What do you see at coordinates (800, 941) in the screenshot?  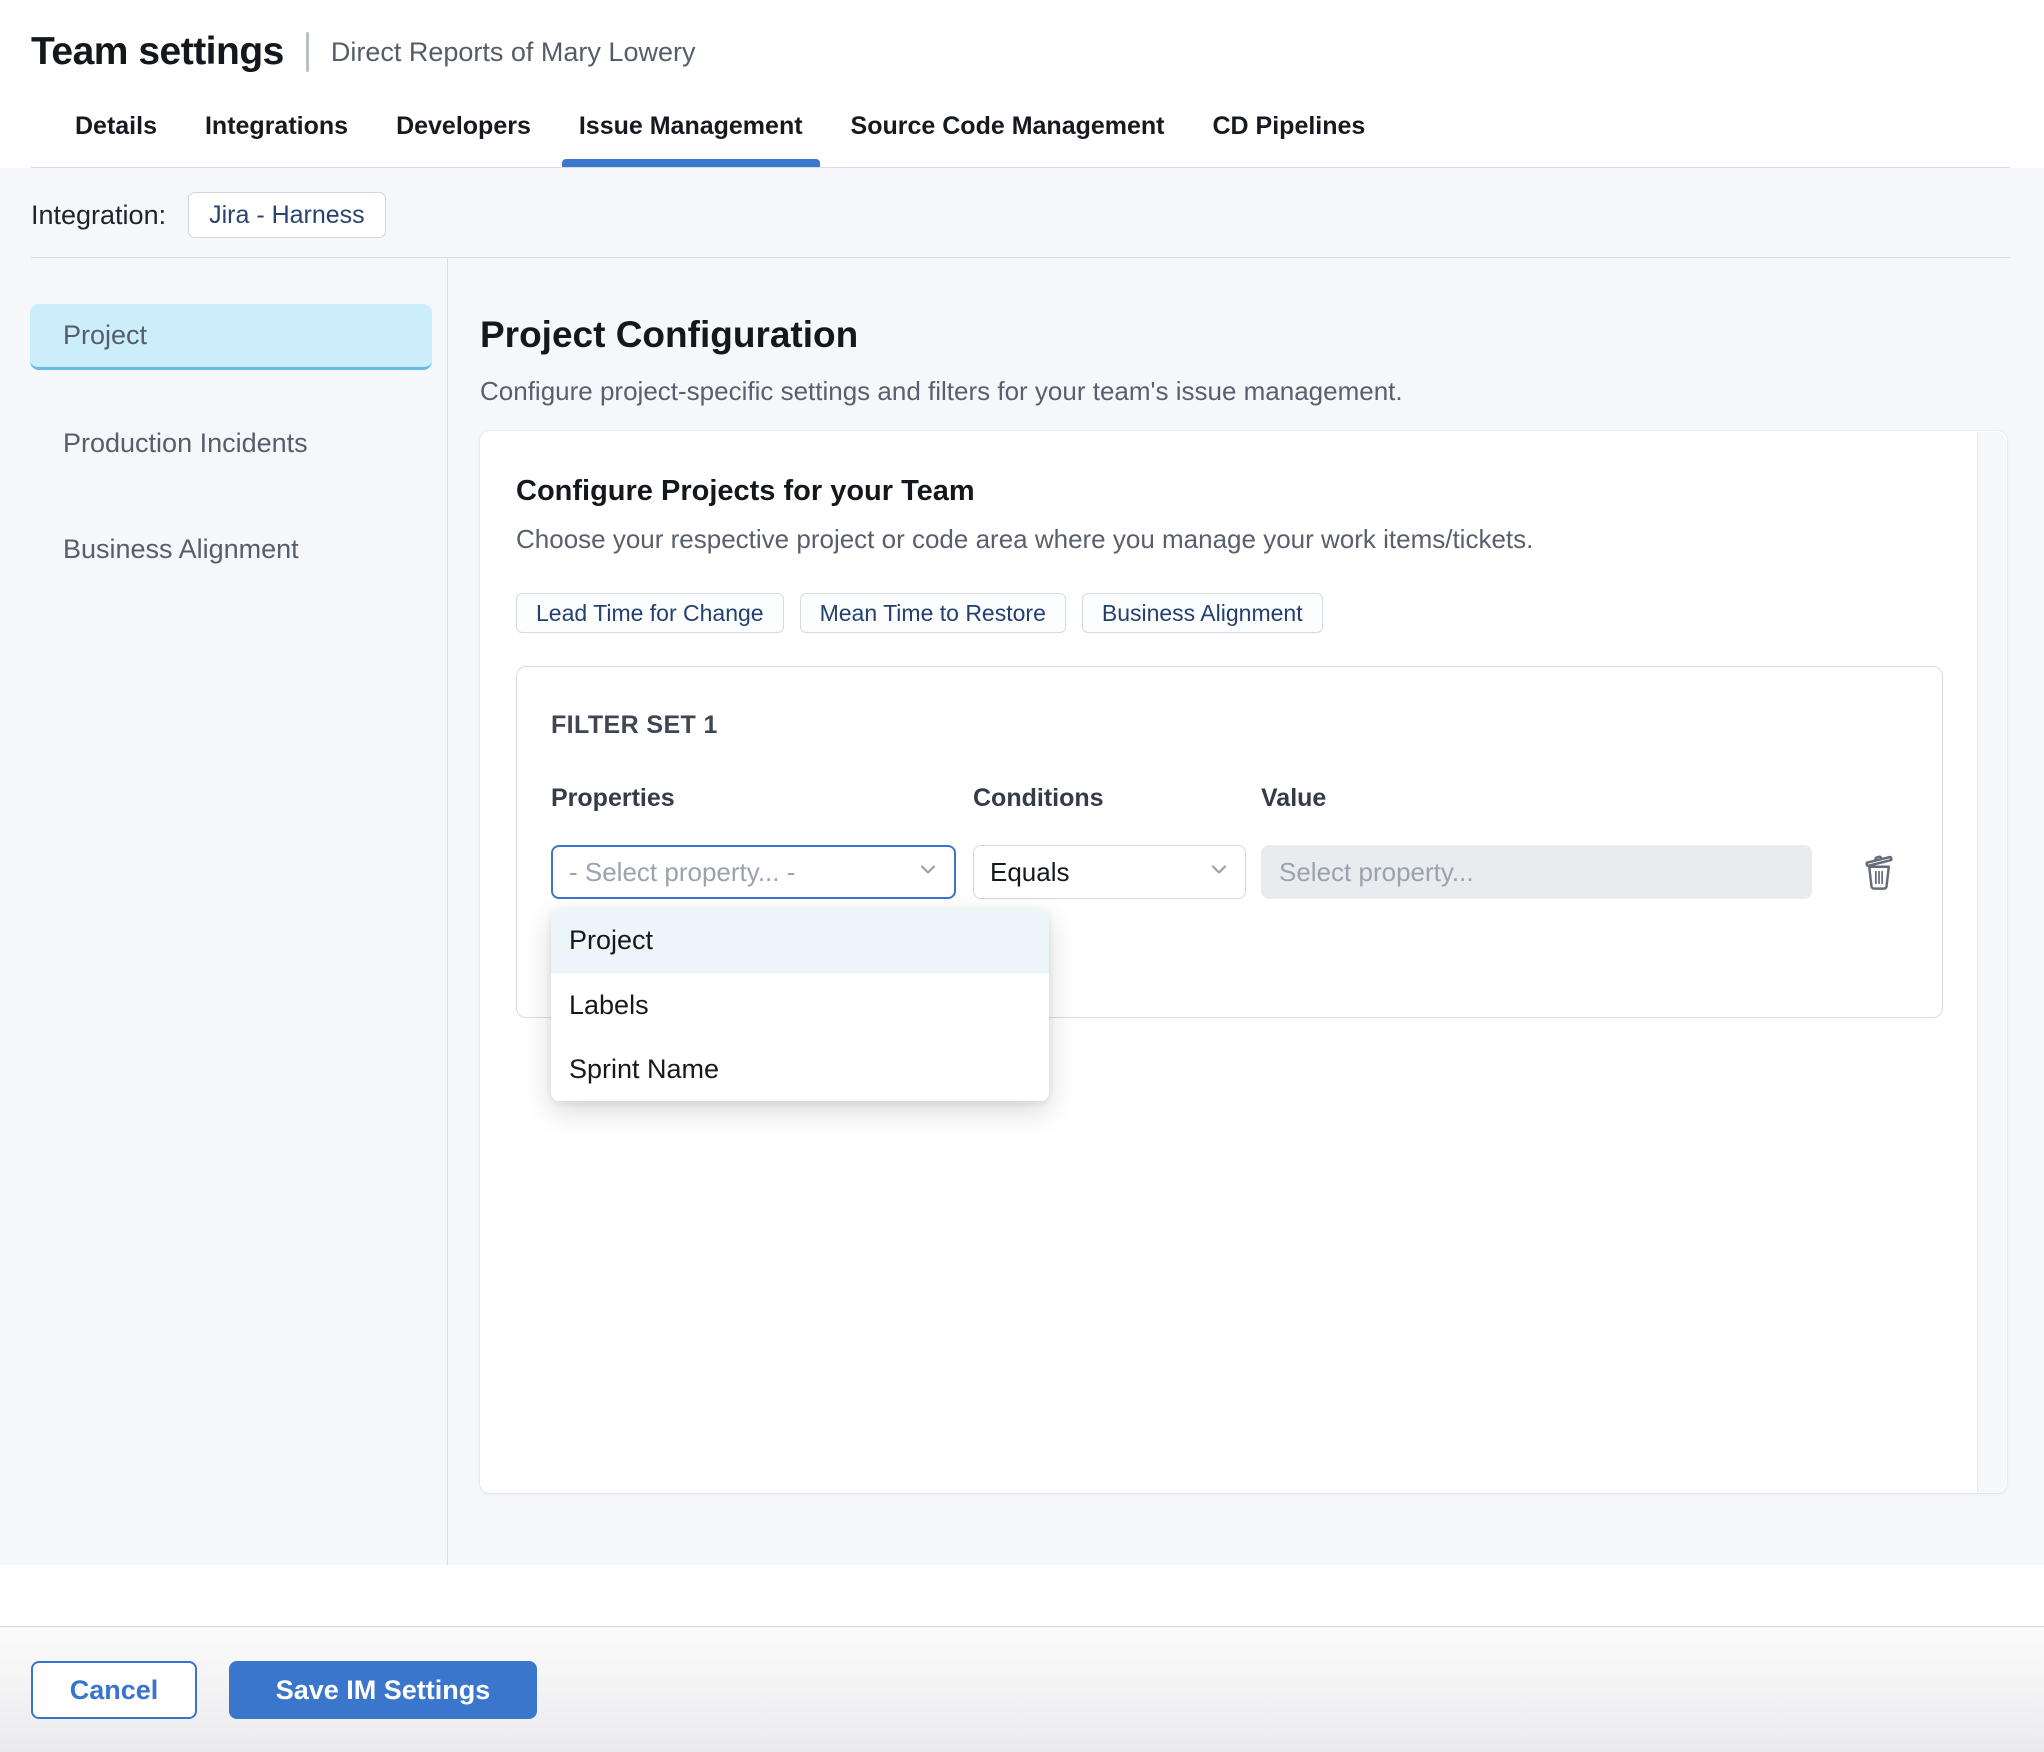 I see `dropdown-option-project: Project` at bounding box center [800, 941].